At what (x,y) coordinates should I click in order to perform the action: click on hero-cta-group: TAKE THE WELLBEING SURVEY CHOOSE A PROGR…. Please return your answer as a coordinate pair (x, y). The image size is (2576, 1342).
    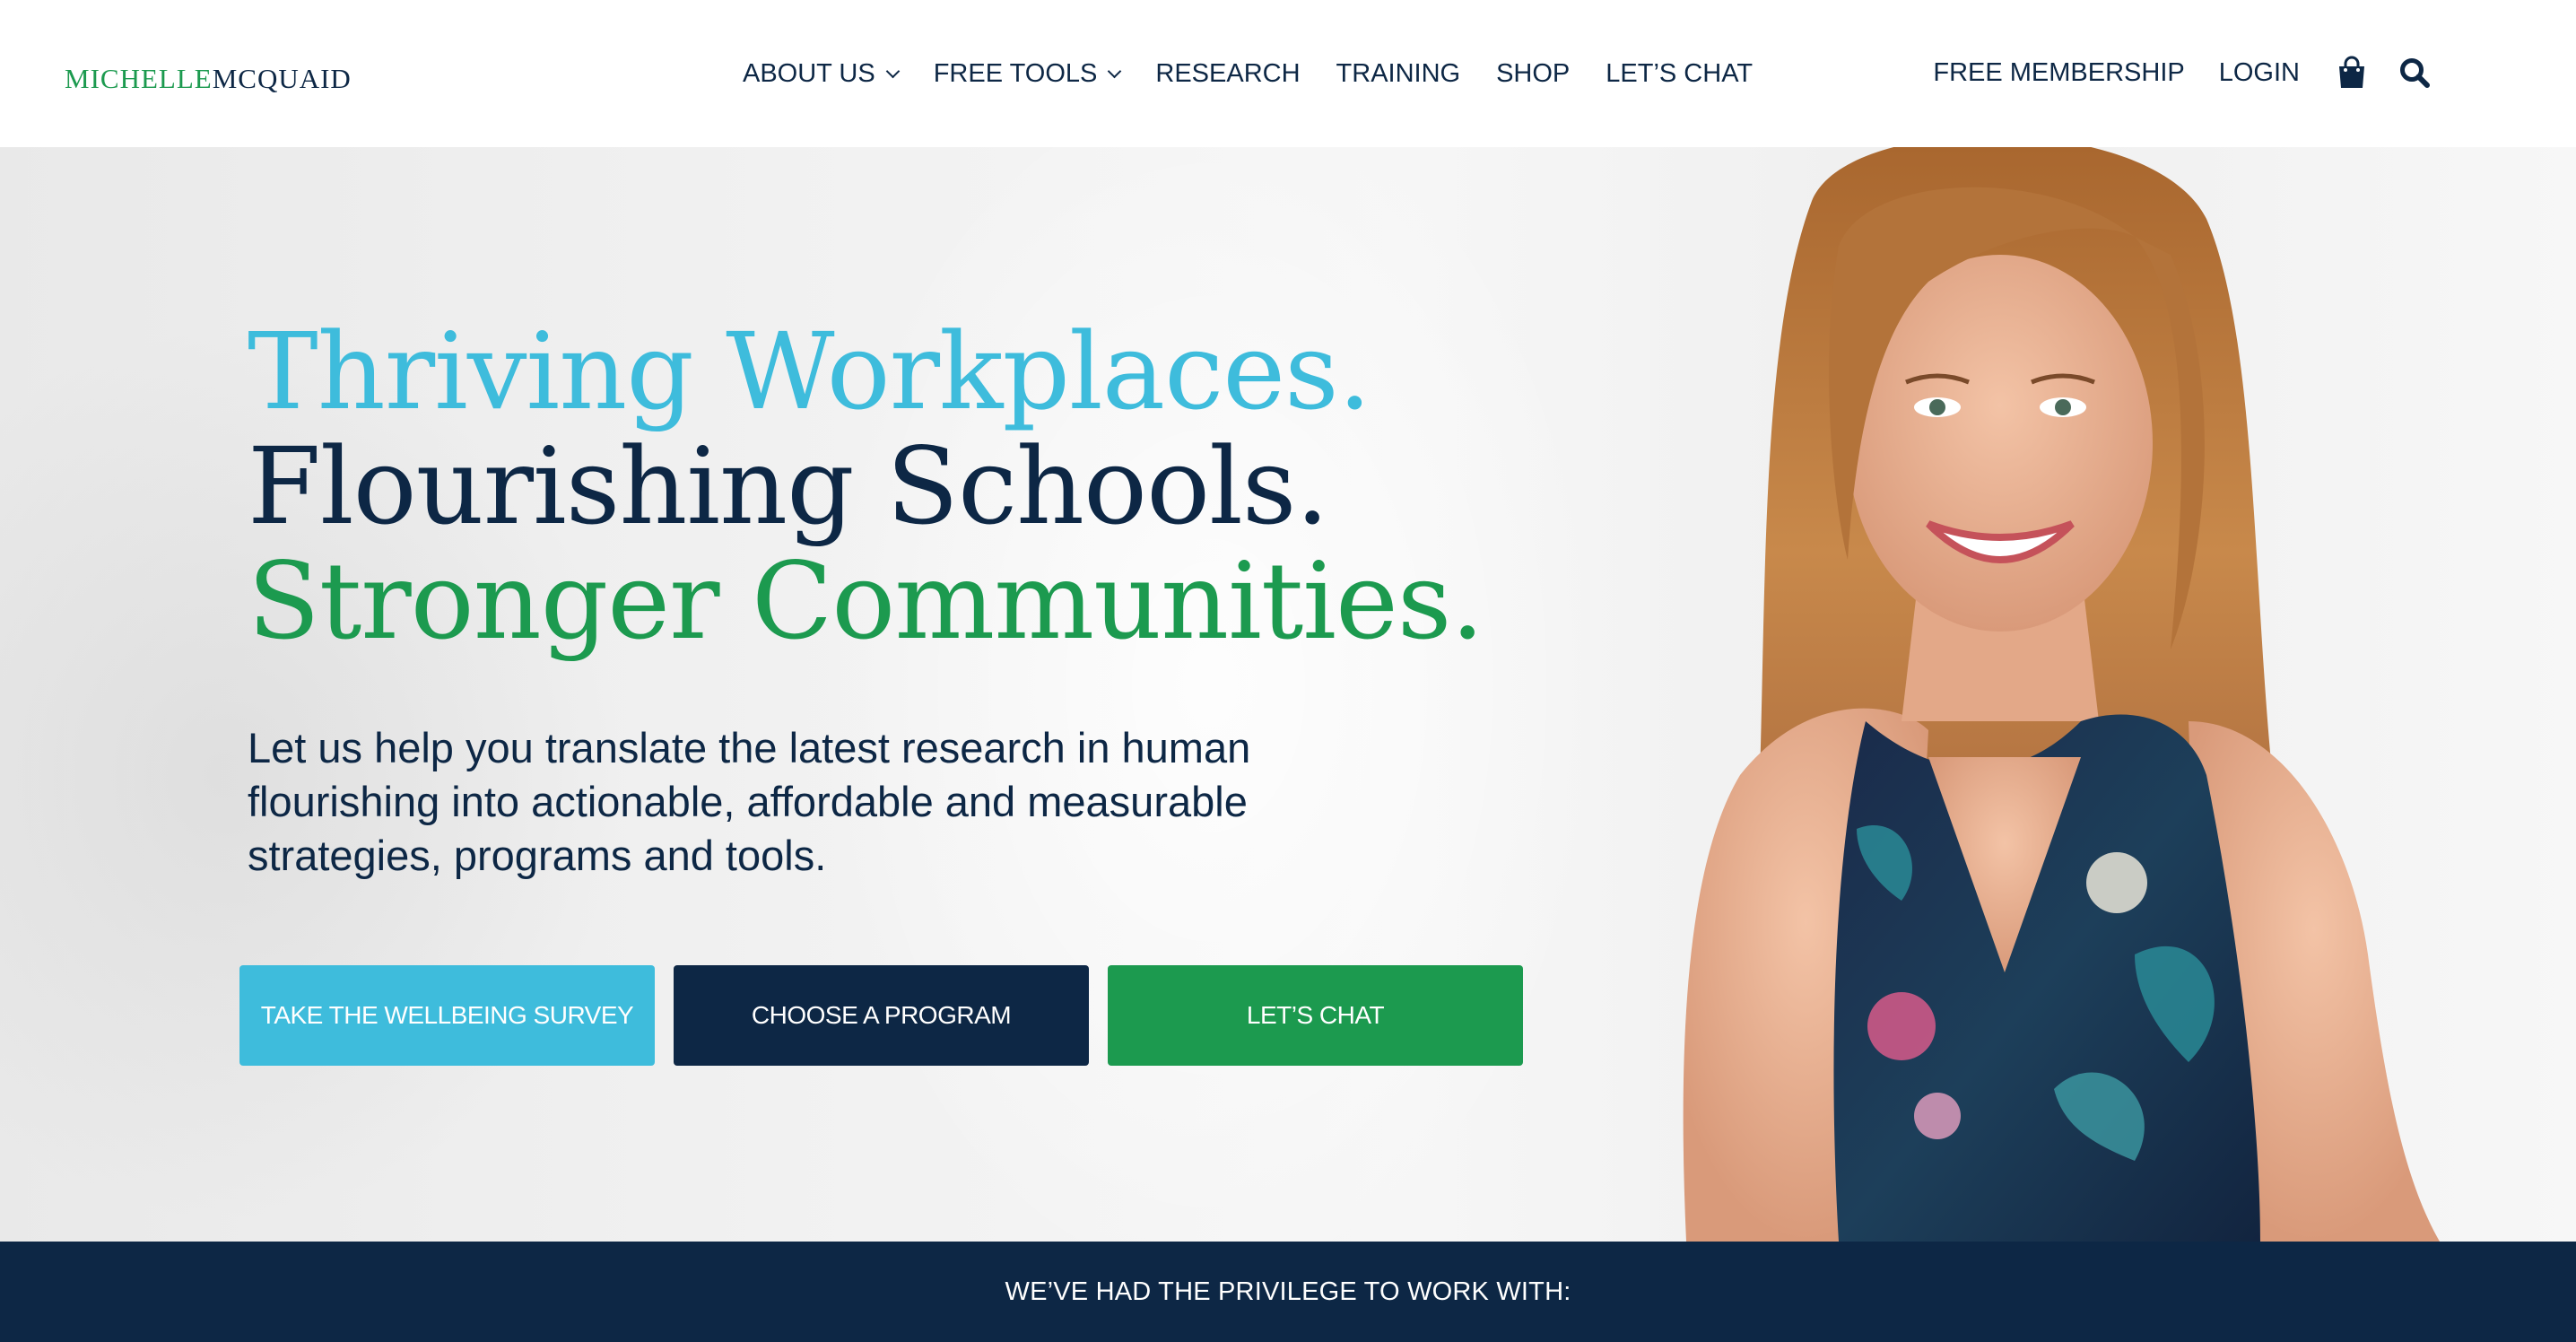
    Looking at the image, I should click on (881, 1015).